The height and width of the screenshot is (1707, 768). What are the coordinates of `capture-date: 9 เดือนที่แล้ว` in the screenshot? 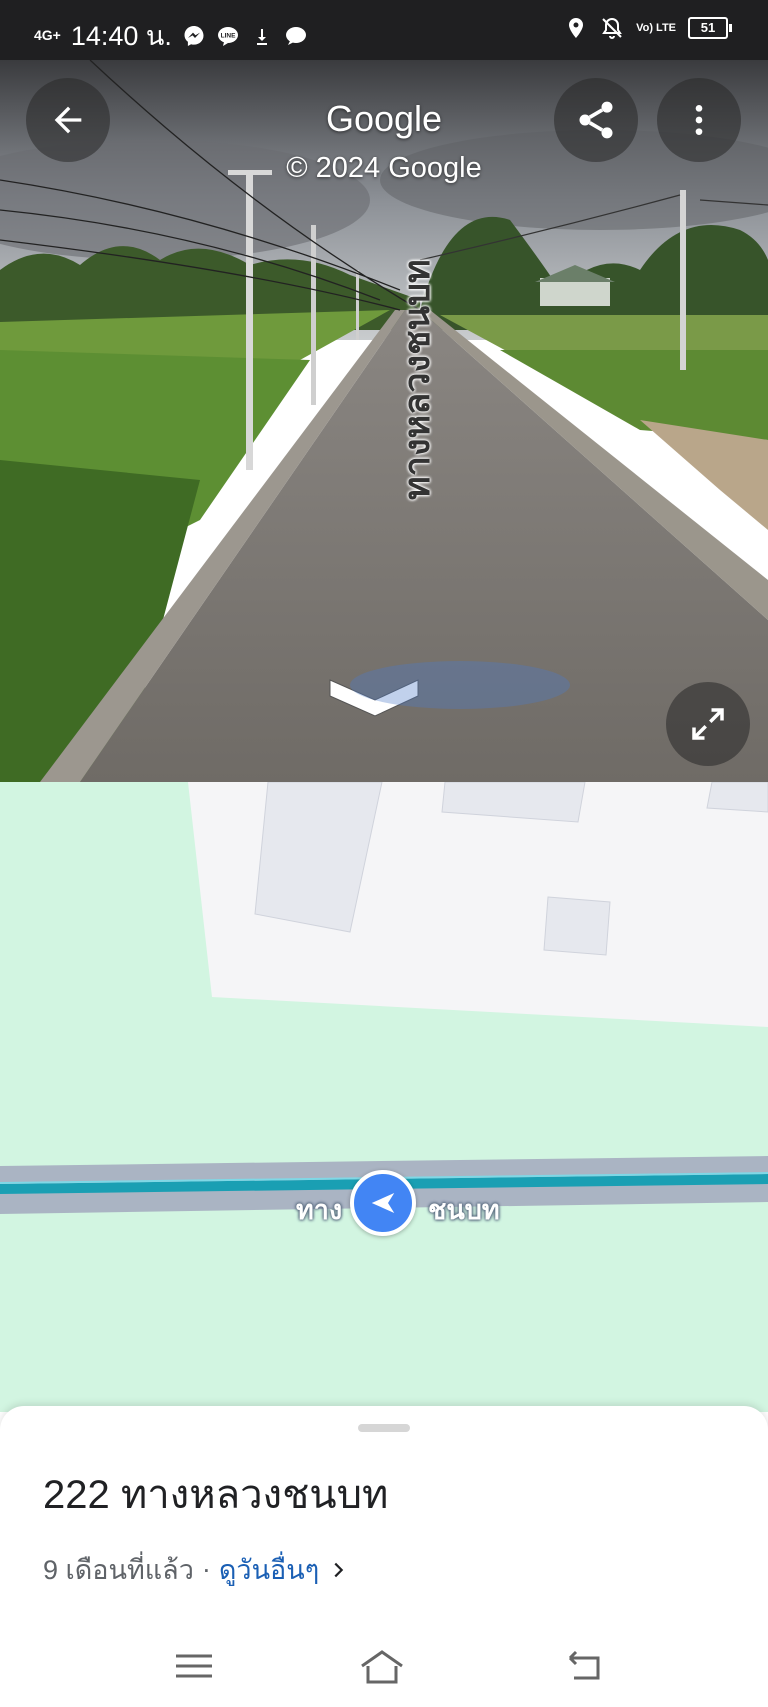 It's located at (118, 1570).